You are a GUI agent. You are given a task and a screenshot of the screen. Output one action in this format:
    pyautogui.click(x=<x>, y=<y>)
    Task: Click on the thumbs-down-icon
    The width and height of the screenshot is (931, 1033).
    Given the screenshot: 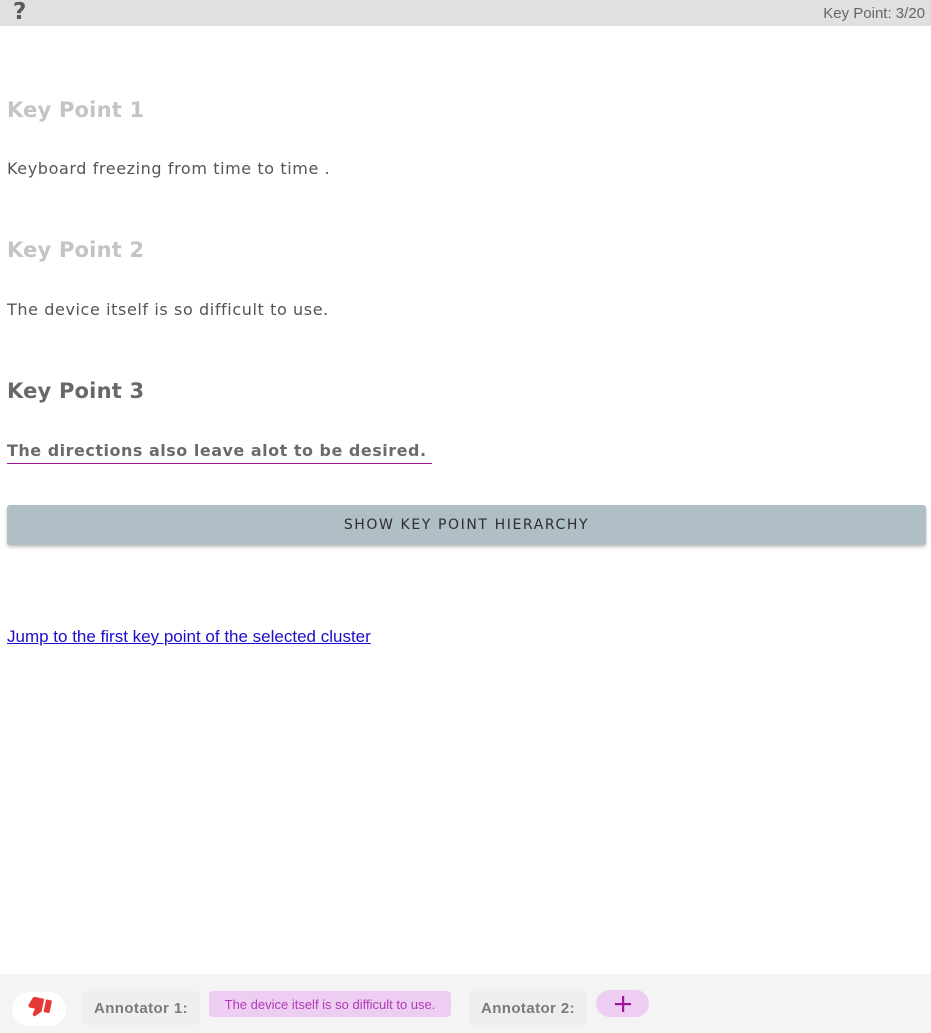 What is the action you would take?
    pyautogui.click(x=40, y=1006)
    